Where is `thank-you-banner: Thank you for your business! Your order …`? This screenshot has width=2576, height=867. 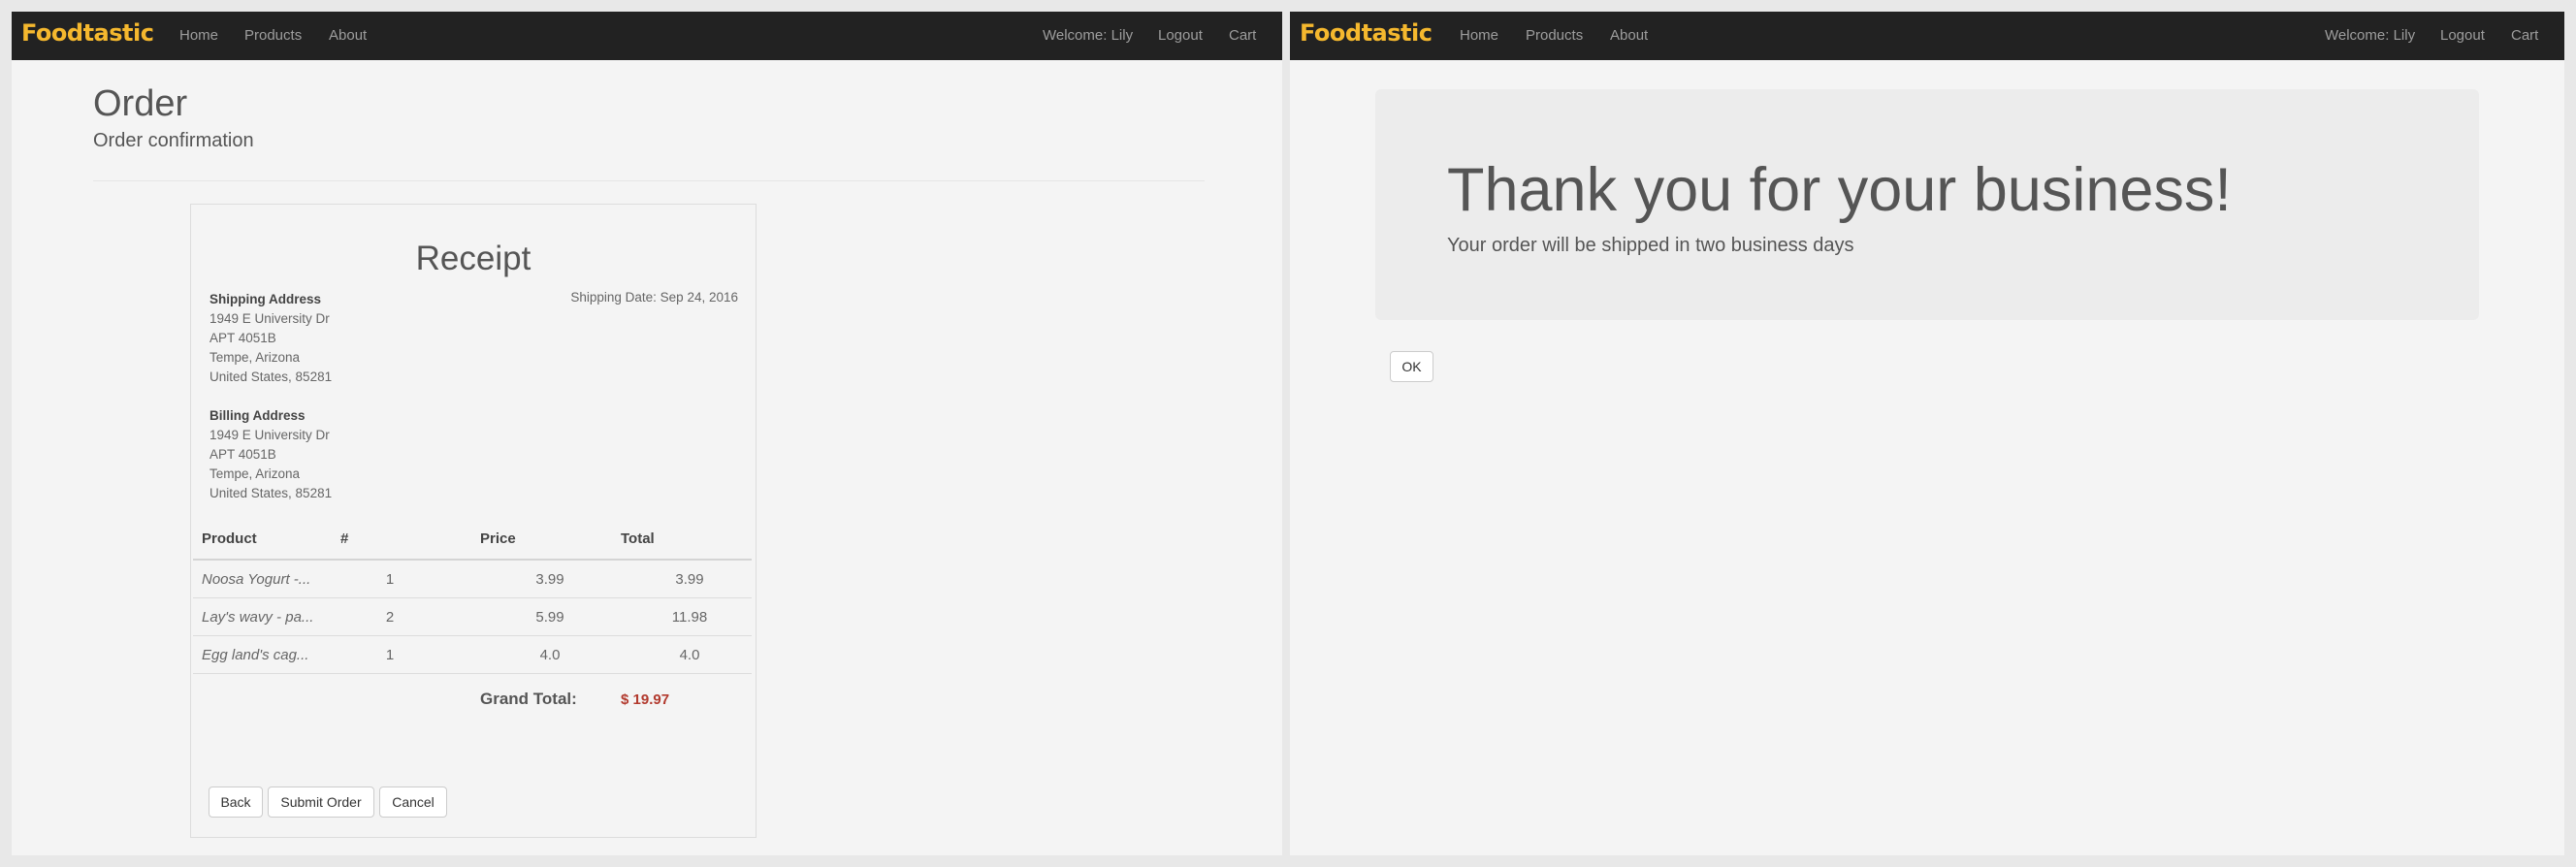
thank-you-banner: Thank you for your business! Your order … is located at coordinates (1927, 204).